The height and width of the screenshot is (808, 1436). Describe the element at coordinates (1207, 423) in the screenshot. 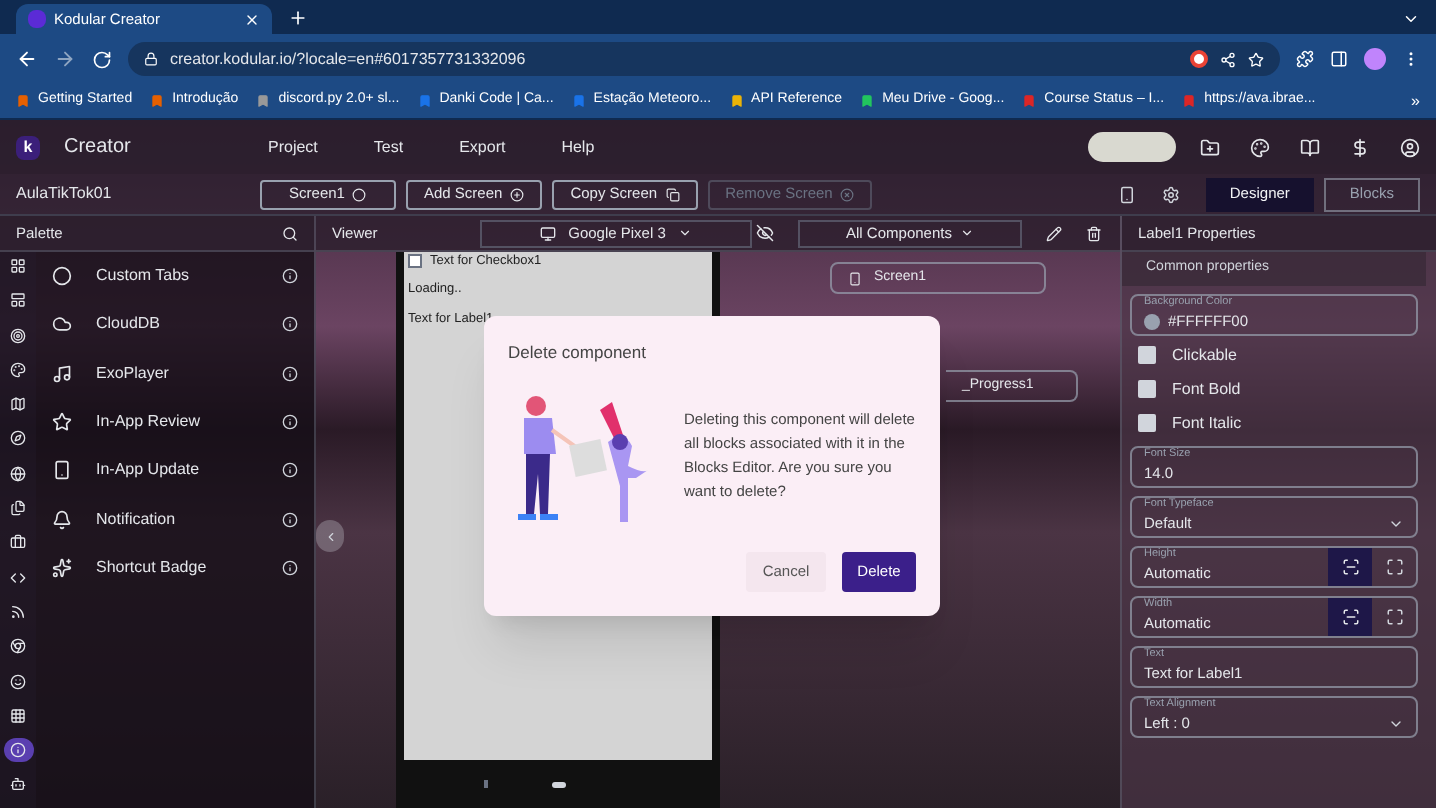

I see `checkbox-label: Font Italic` at that location.